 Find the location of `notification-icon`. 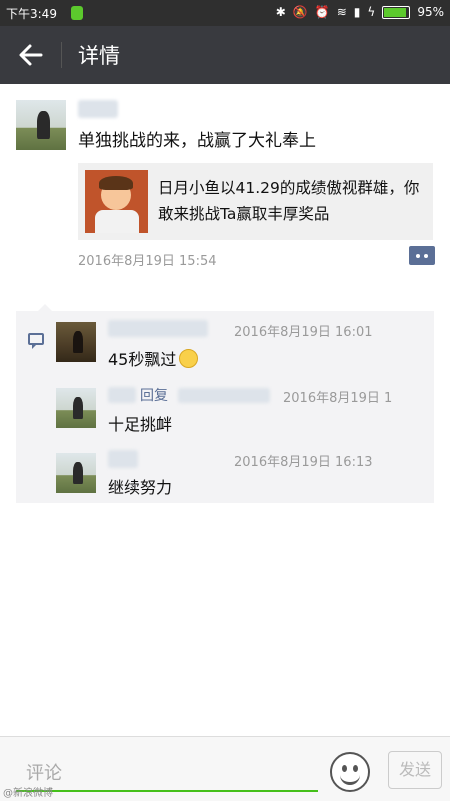

notification-icon is located at coordinates (77, 13).